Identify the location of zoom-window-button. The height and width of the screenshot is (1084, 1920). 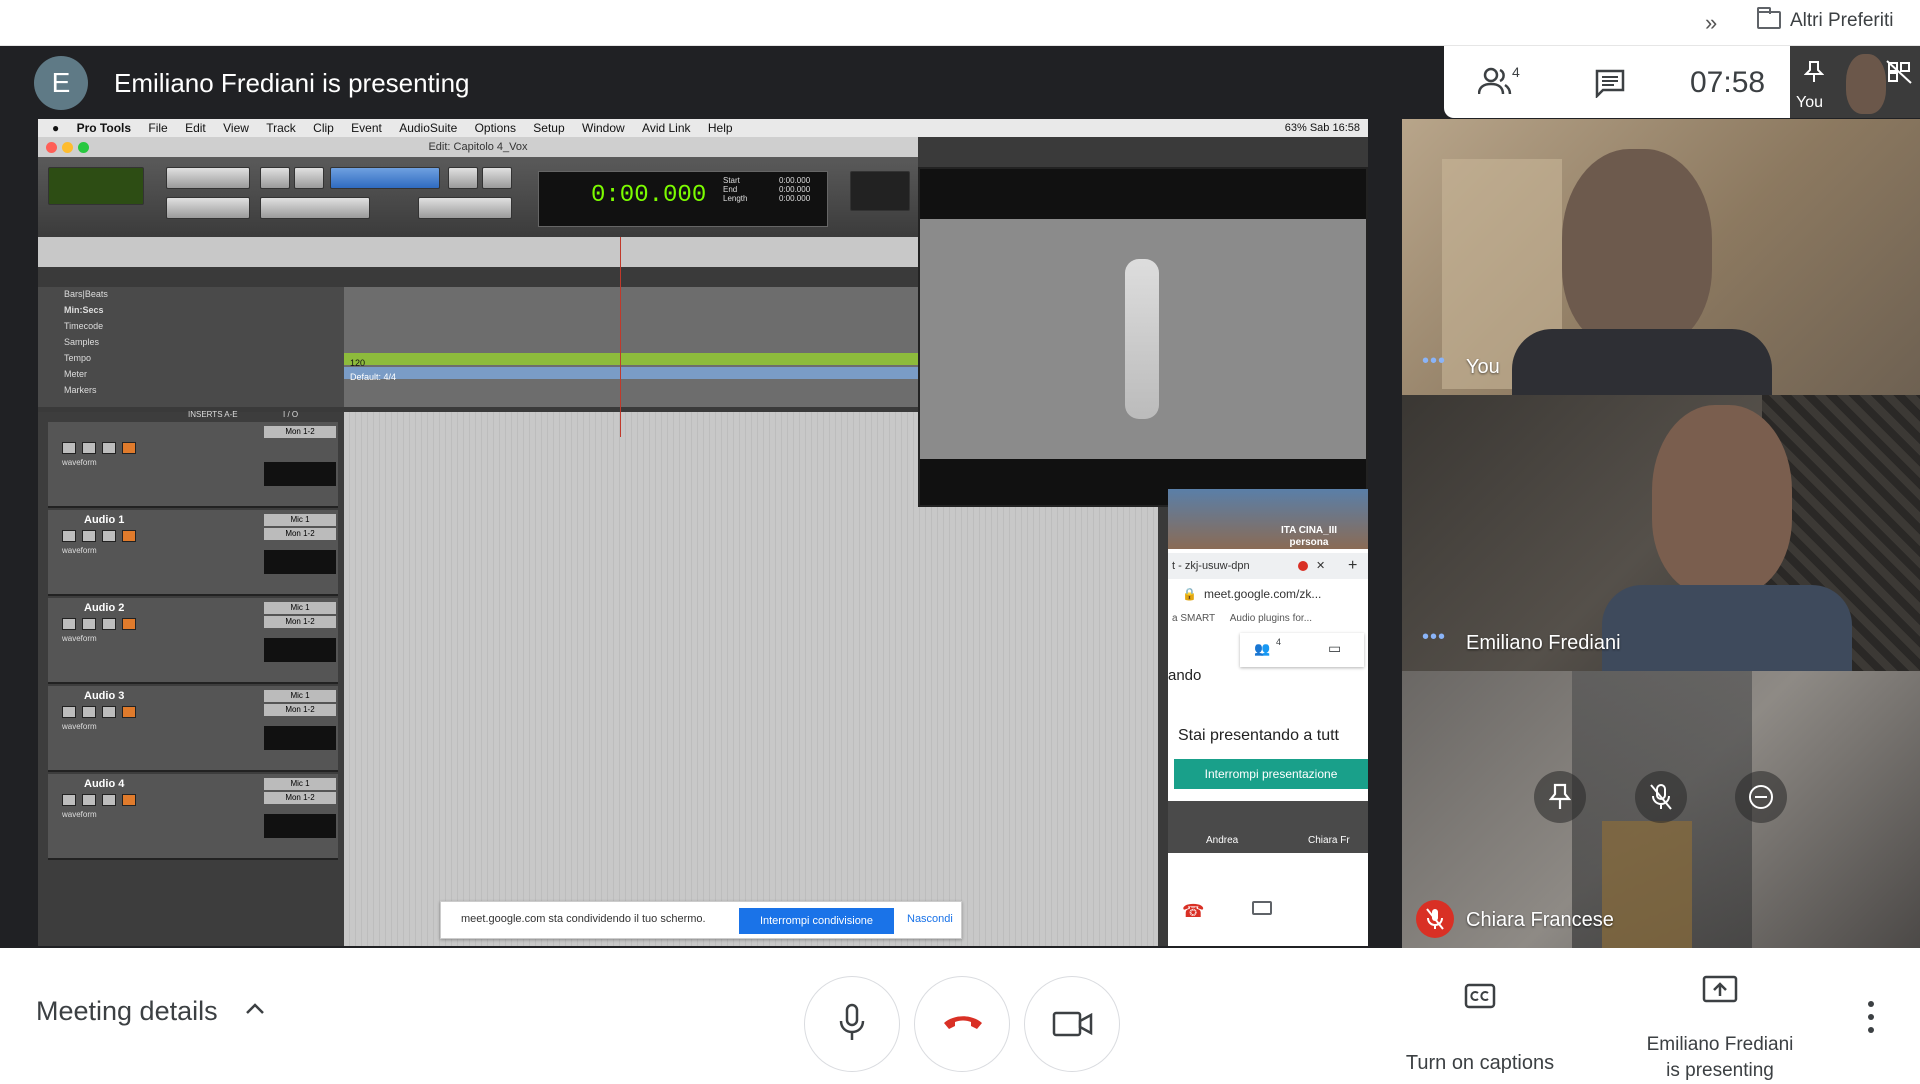
(83, 147).